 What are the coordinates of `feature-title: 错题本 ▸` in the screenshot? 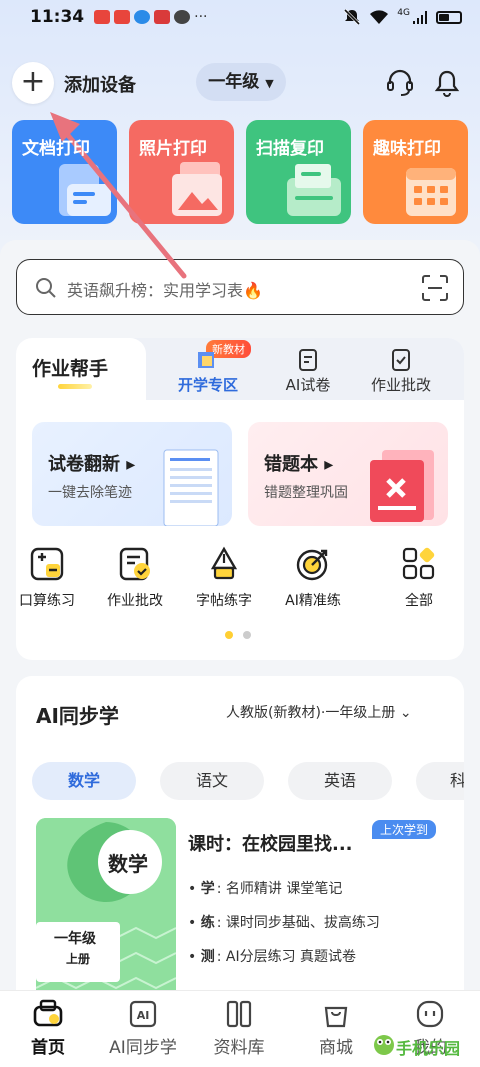 It's located at (299, 464).